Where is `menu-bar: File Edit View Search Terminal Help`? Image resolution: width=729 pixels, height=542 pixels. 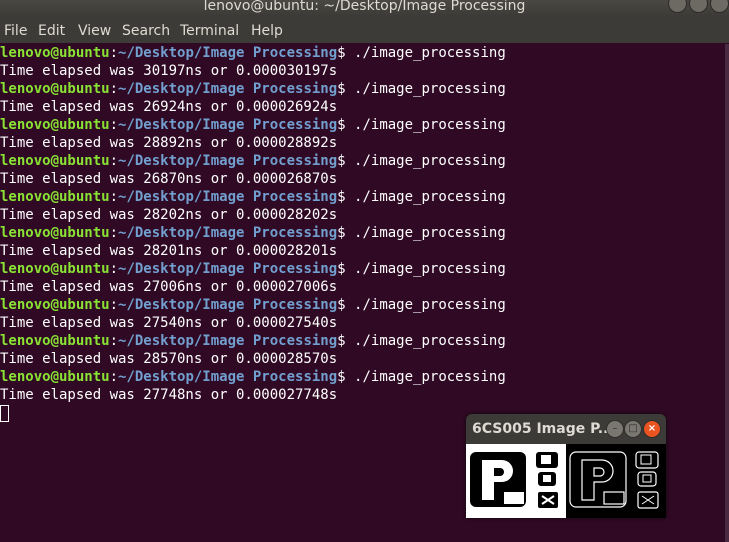
menu-bar: File Edit View Search Terminal Help is located at coordinates (364, 29).